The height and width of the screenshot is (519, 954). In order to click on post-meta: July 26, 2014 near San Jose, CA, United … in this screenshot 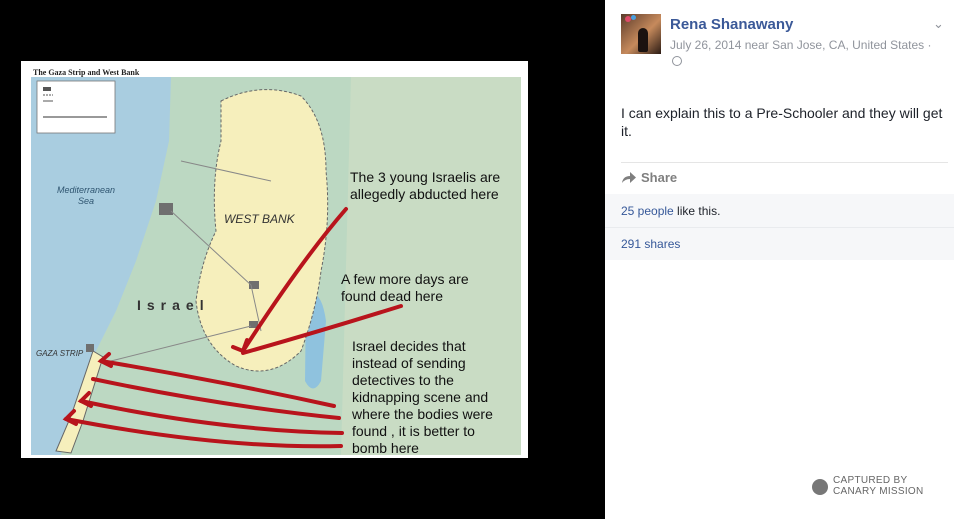, I will do `click(805, 45)`.